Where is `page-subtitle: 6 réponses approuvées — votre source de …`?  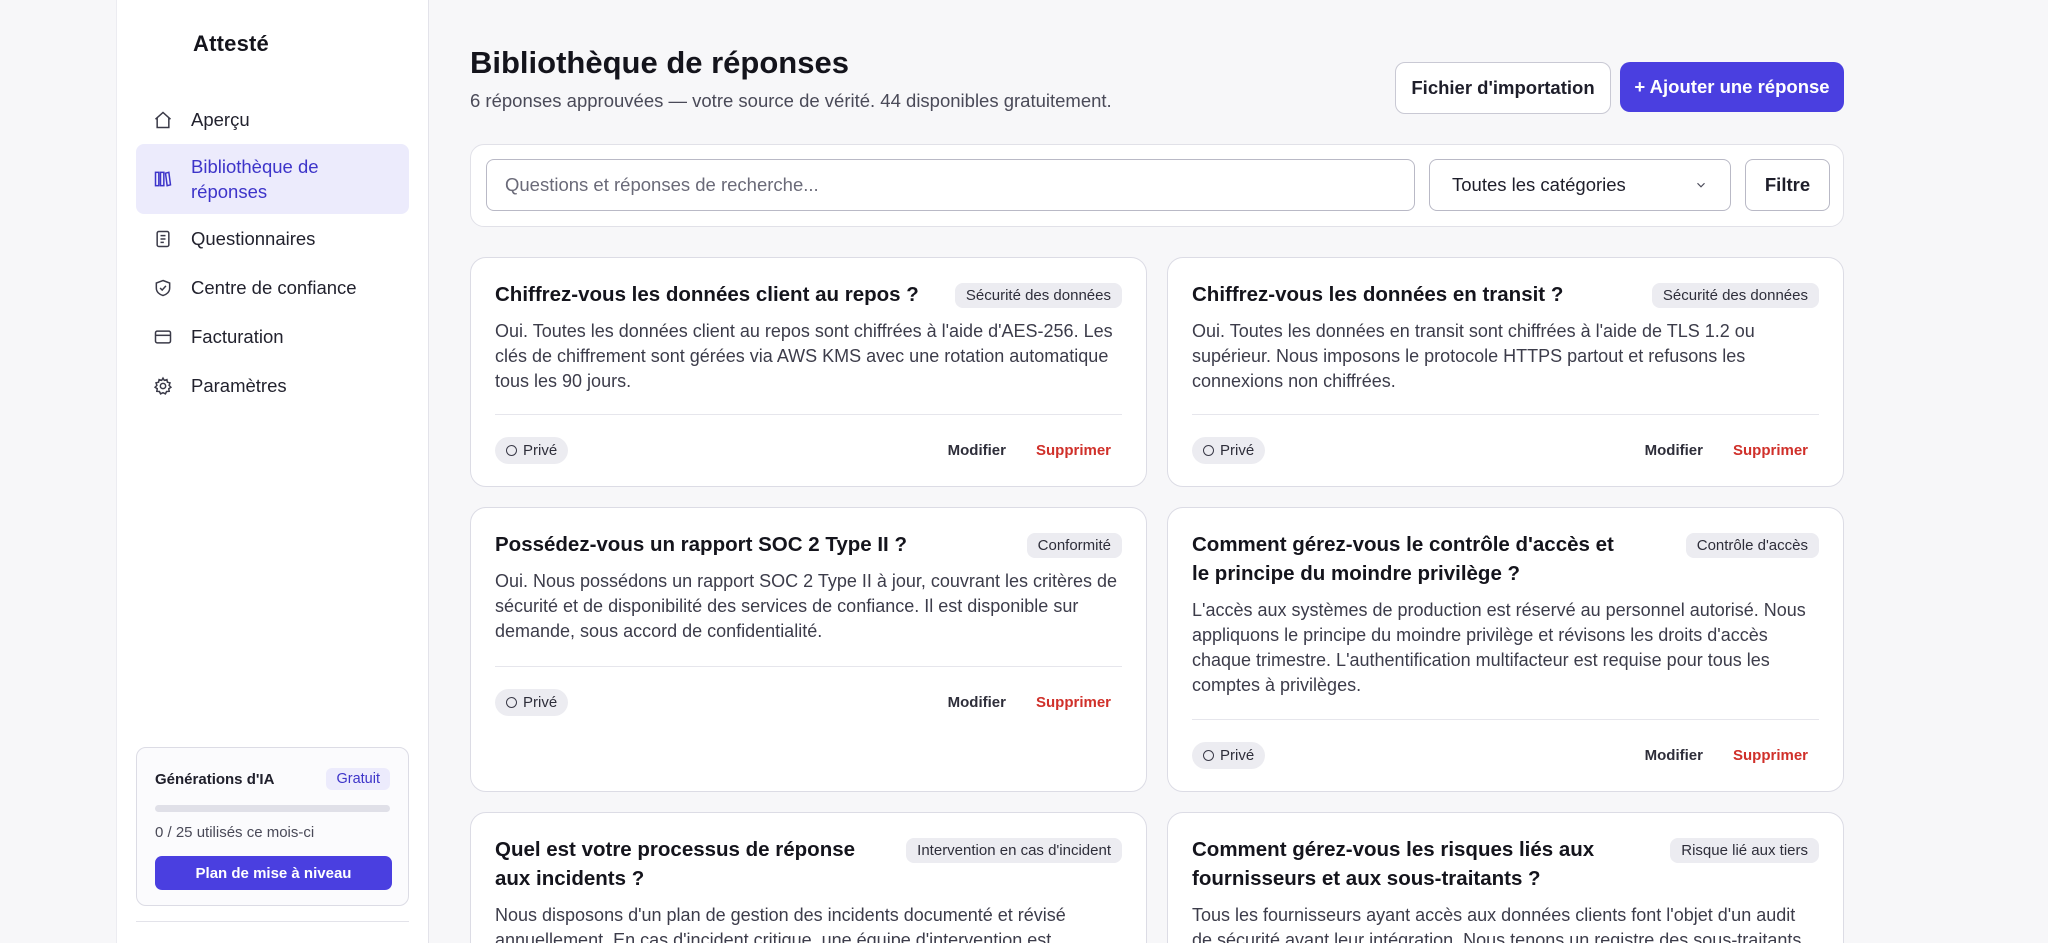 page-subtitle: 6 réponses approuvées — votre source de … is located at coordinates (791, 100).